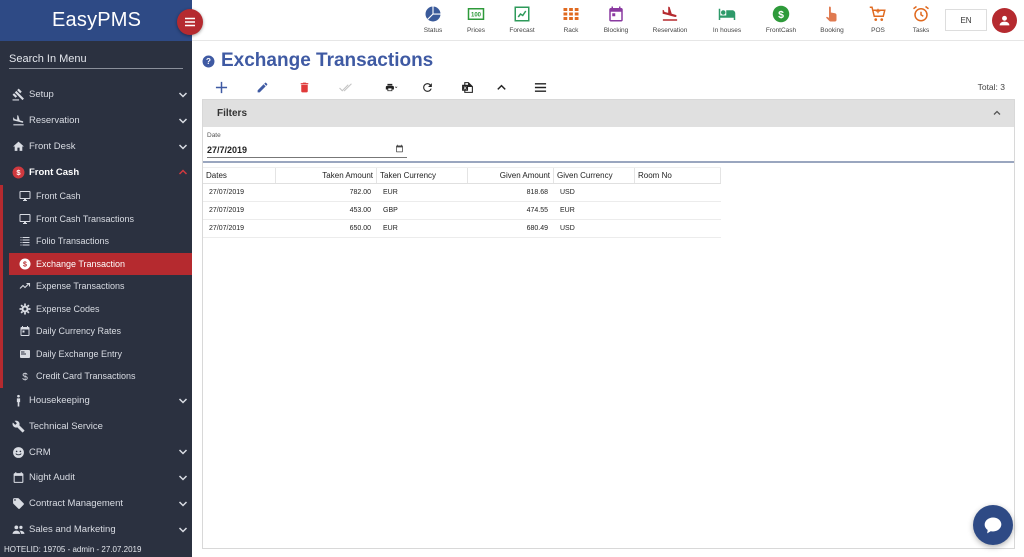  I want to click on topbar-blocking-button: Blocking, so click(616, 19).